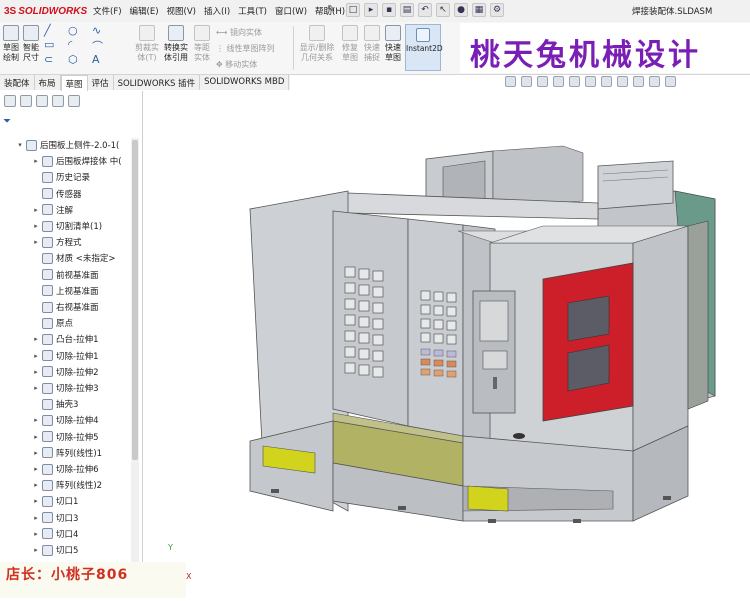  What do you see at coordinates (20, 145) in the screenshot?
I see `expand-arrow-icon: ▾` at bounding box center [20, 145].